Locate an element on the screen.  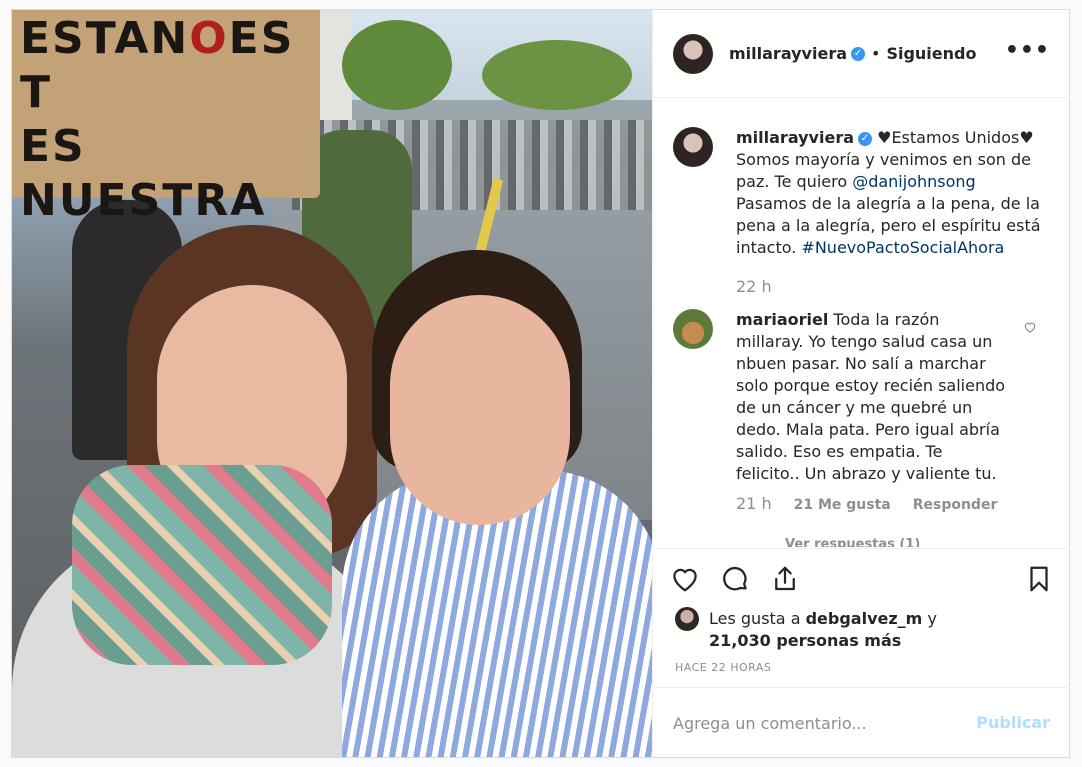
share-icon is located at coordinates (785, 579).